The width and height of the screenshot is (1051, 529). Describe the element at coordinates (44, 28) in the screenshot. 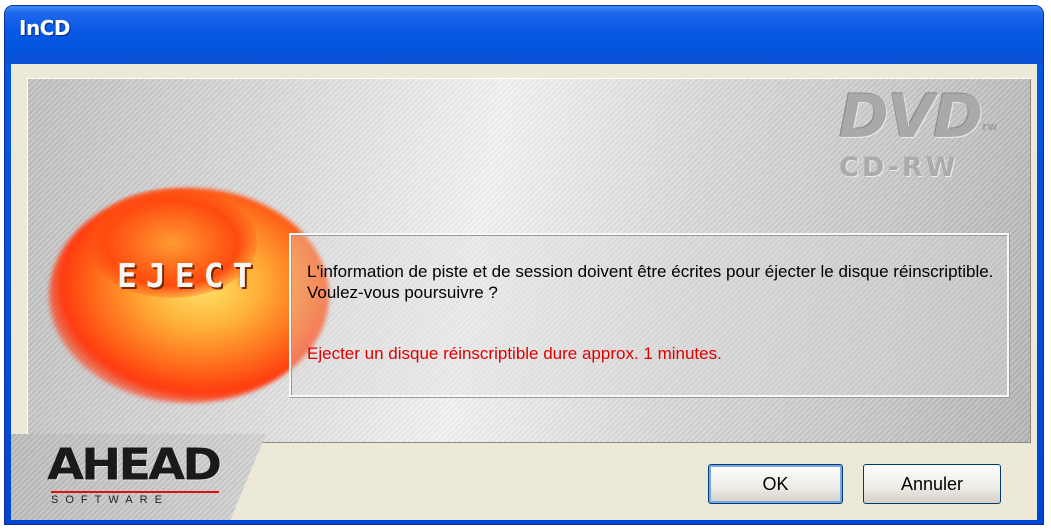

I see `window-title: InCD` at that location.